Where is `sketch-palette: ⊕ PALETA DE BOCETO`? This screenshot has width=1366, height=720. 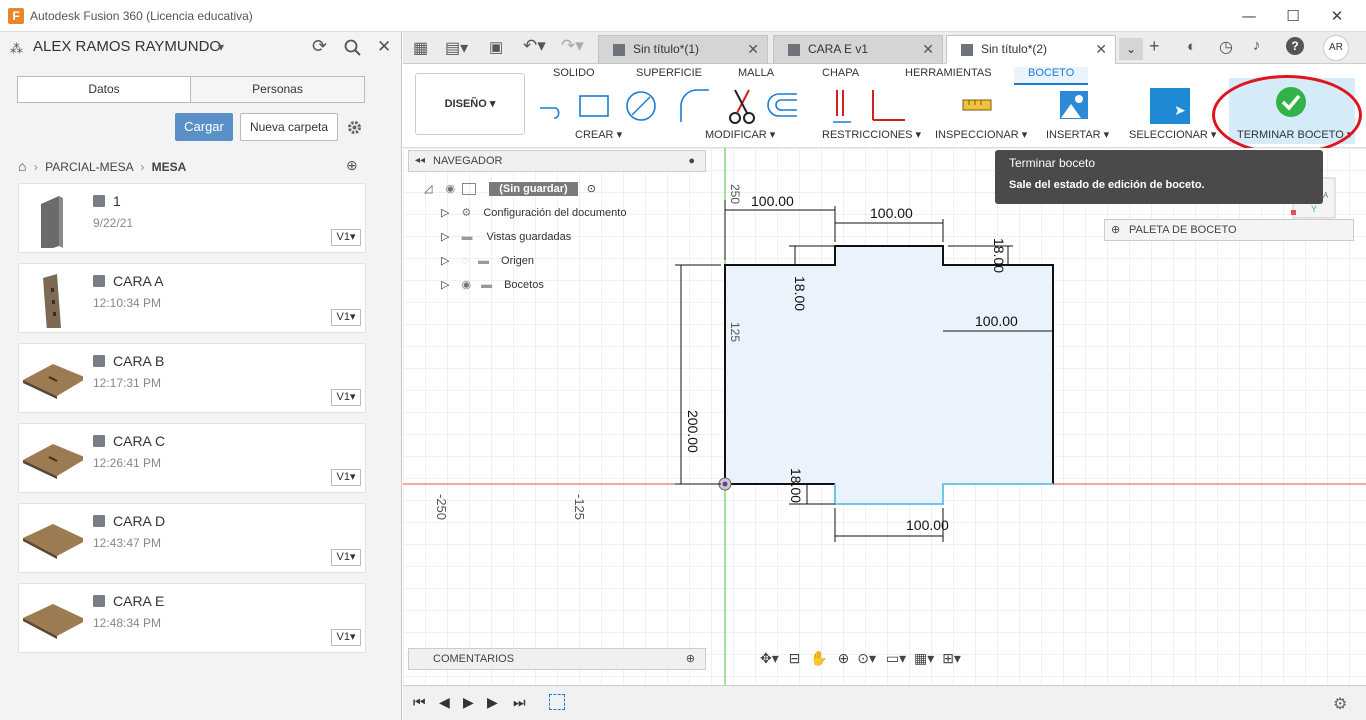
sketch-palette: ⊕ PALETA DE BOCETO is located at coordinates (1229, 230).